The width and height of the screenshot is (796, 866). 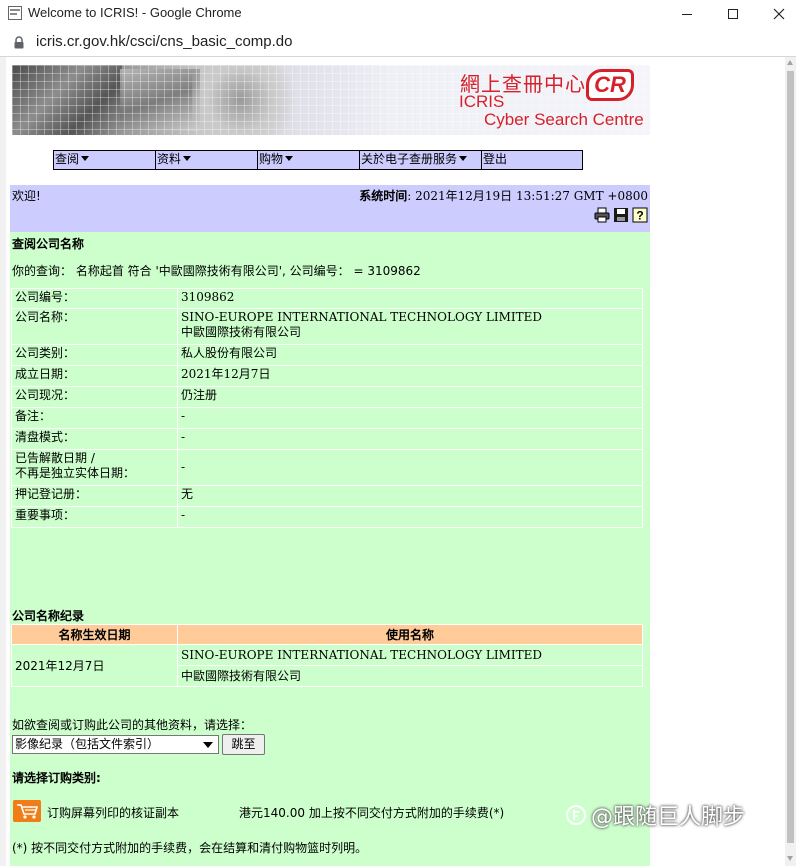 I want to click on jump-button: 跳至, so click(x=243, y=744).